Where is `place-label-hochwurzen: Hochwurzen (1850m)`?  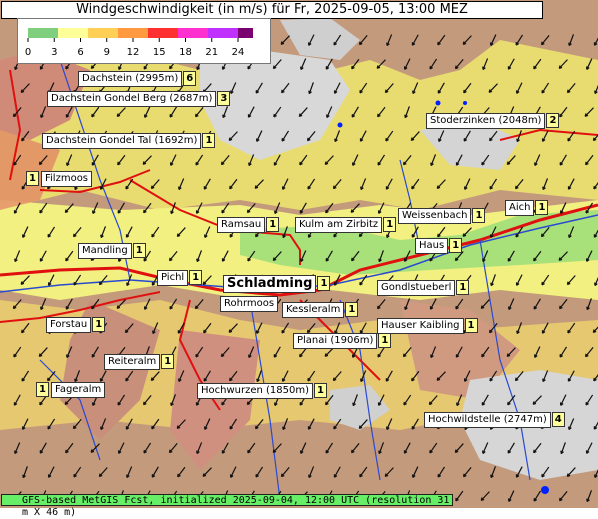 place-label-hochwurzen: Hochwurzen (1850m) is located at coordinates (255, 391).